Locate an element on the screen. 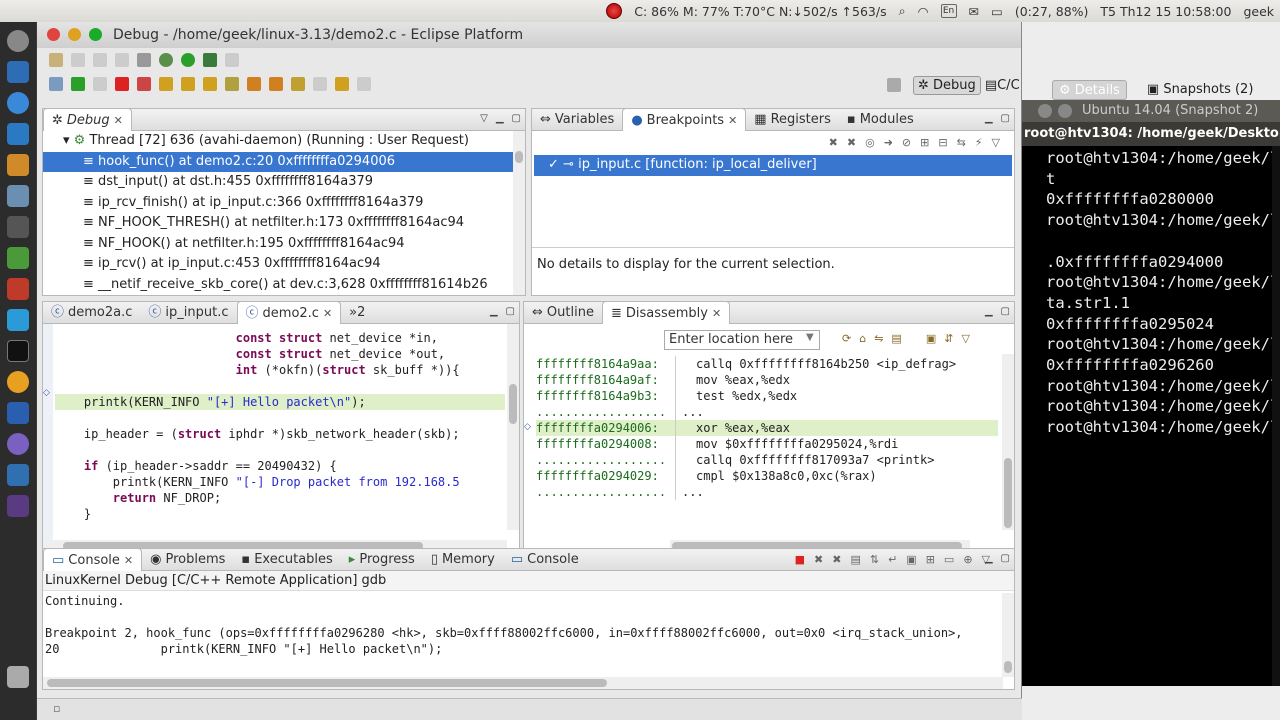 The image size is (1280, 720). skip-all-icon: ⊘ is located at coordinates (906, 142).